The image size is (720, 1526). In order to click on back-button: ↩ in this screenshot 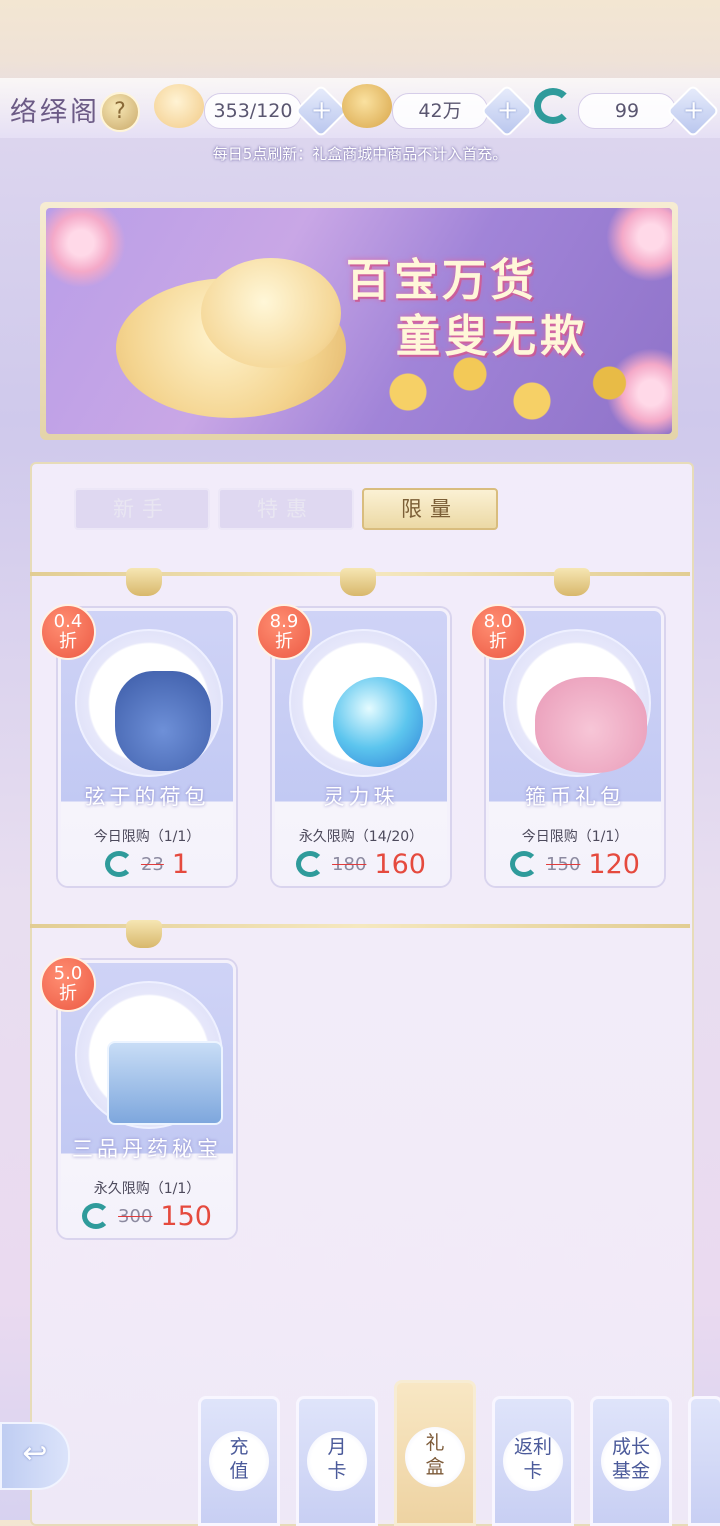, I will do `click(35, 1456)`.